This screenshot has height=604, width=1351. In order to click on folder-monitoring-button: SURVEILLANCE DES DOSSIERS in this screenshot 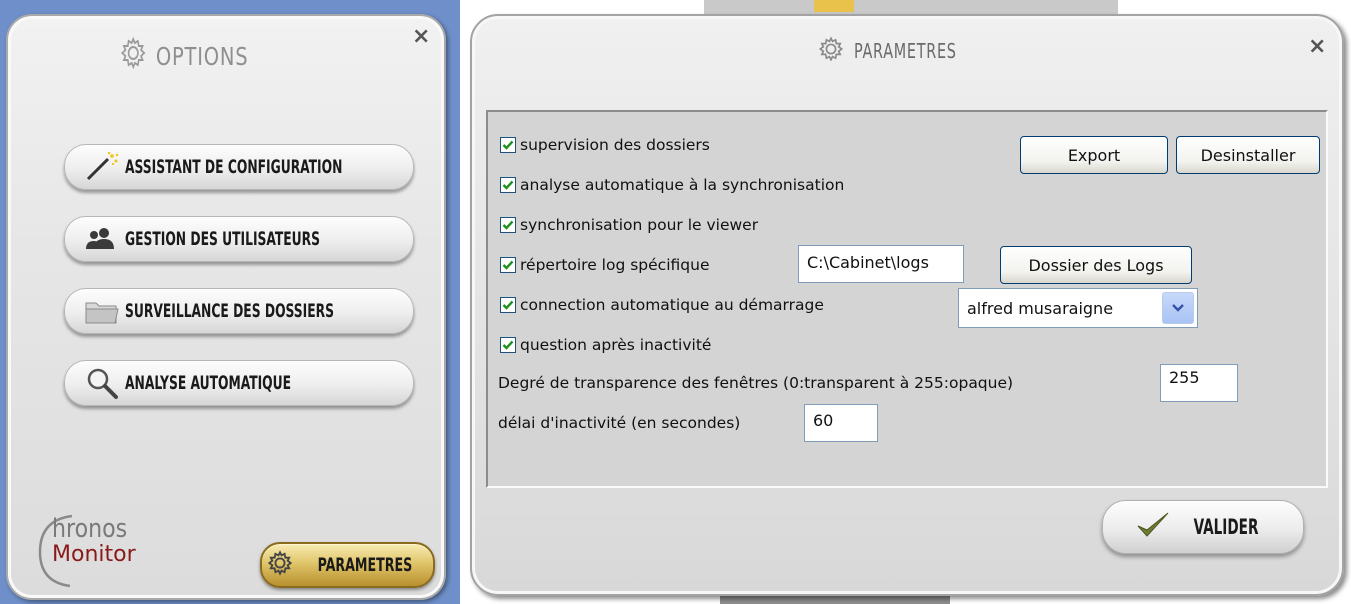, I will do `click(239, 311)`.